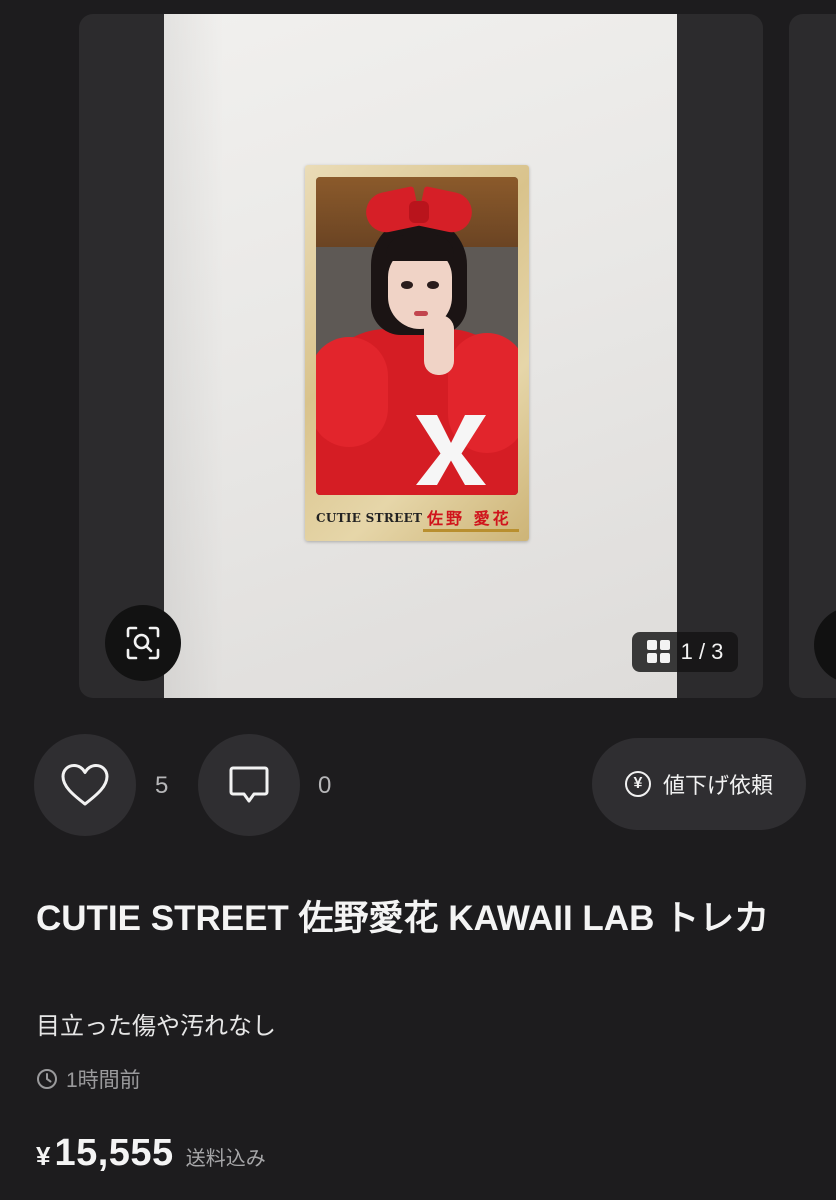 The image size is (836, 1200). What do you see at coordinates (114, 1153) in the screenshot?
I see `price-value: 15,555` at bounding box center [114, 1153].